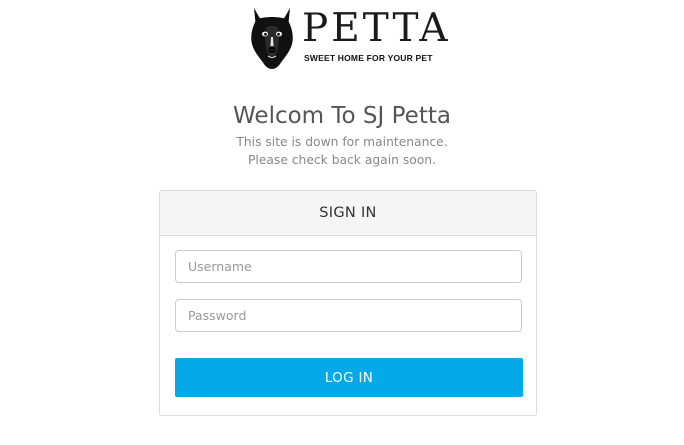 Image resolution: width=684 pixels, height=445 pixels. I want to click on password-input, so click(348, 315).